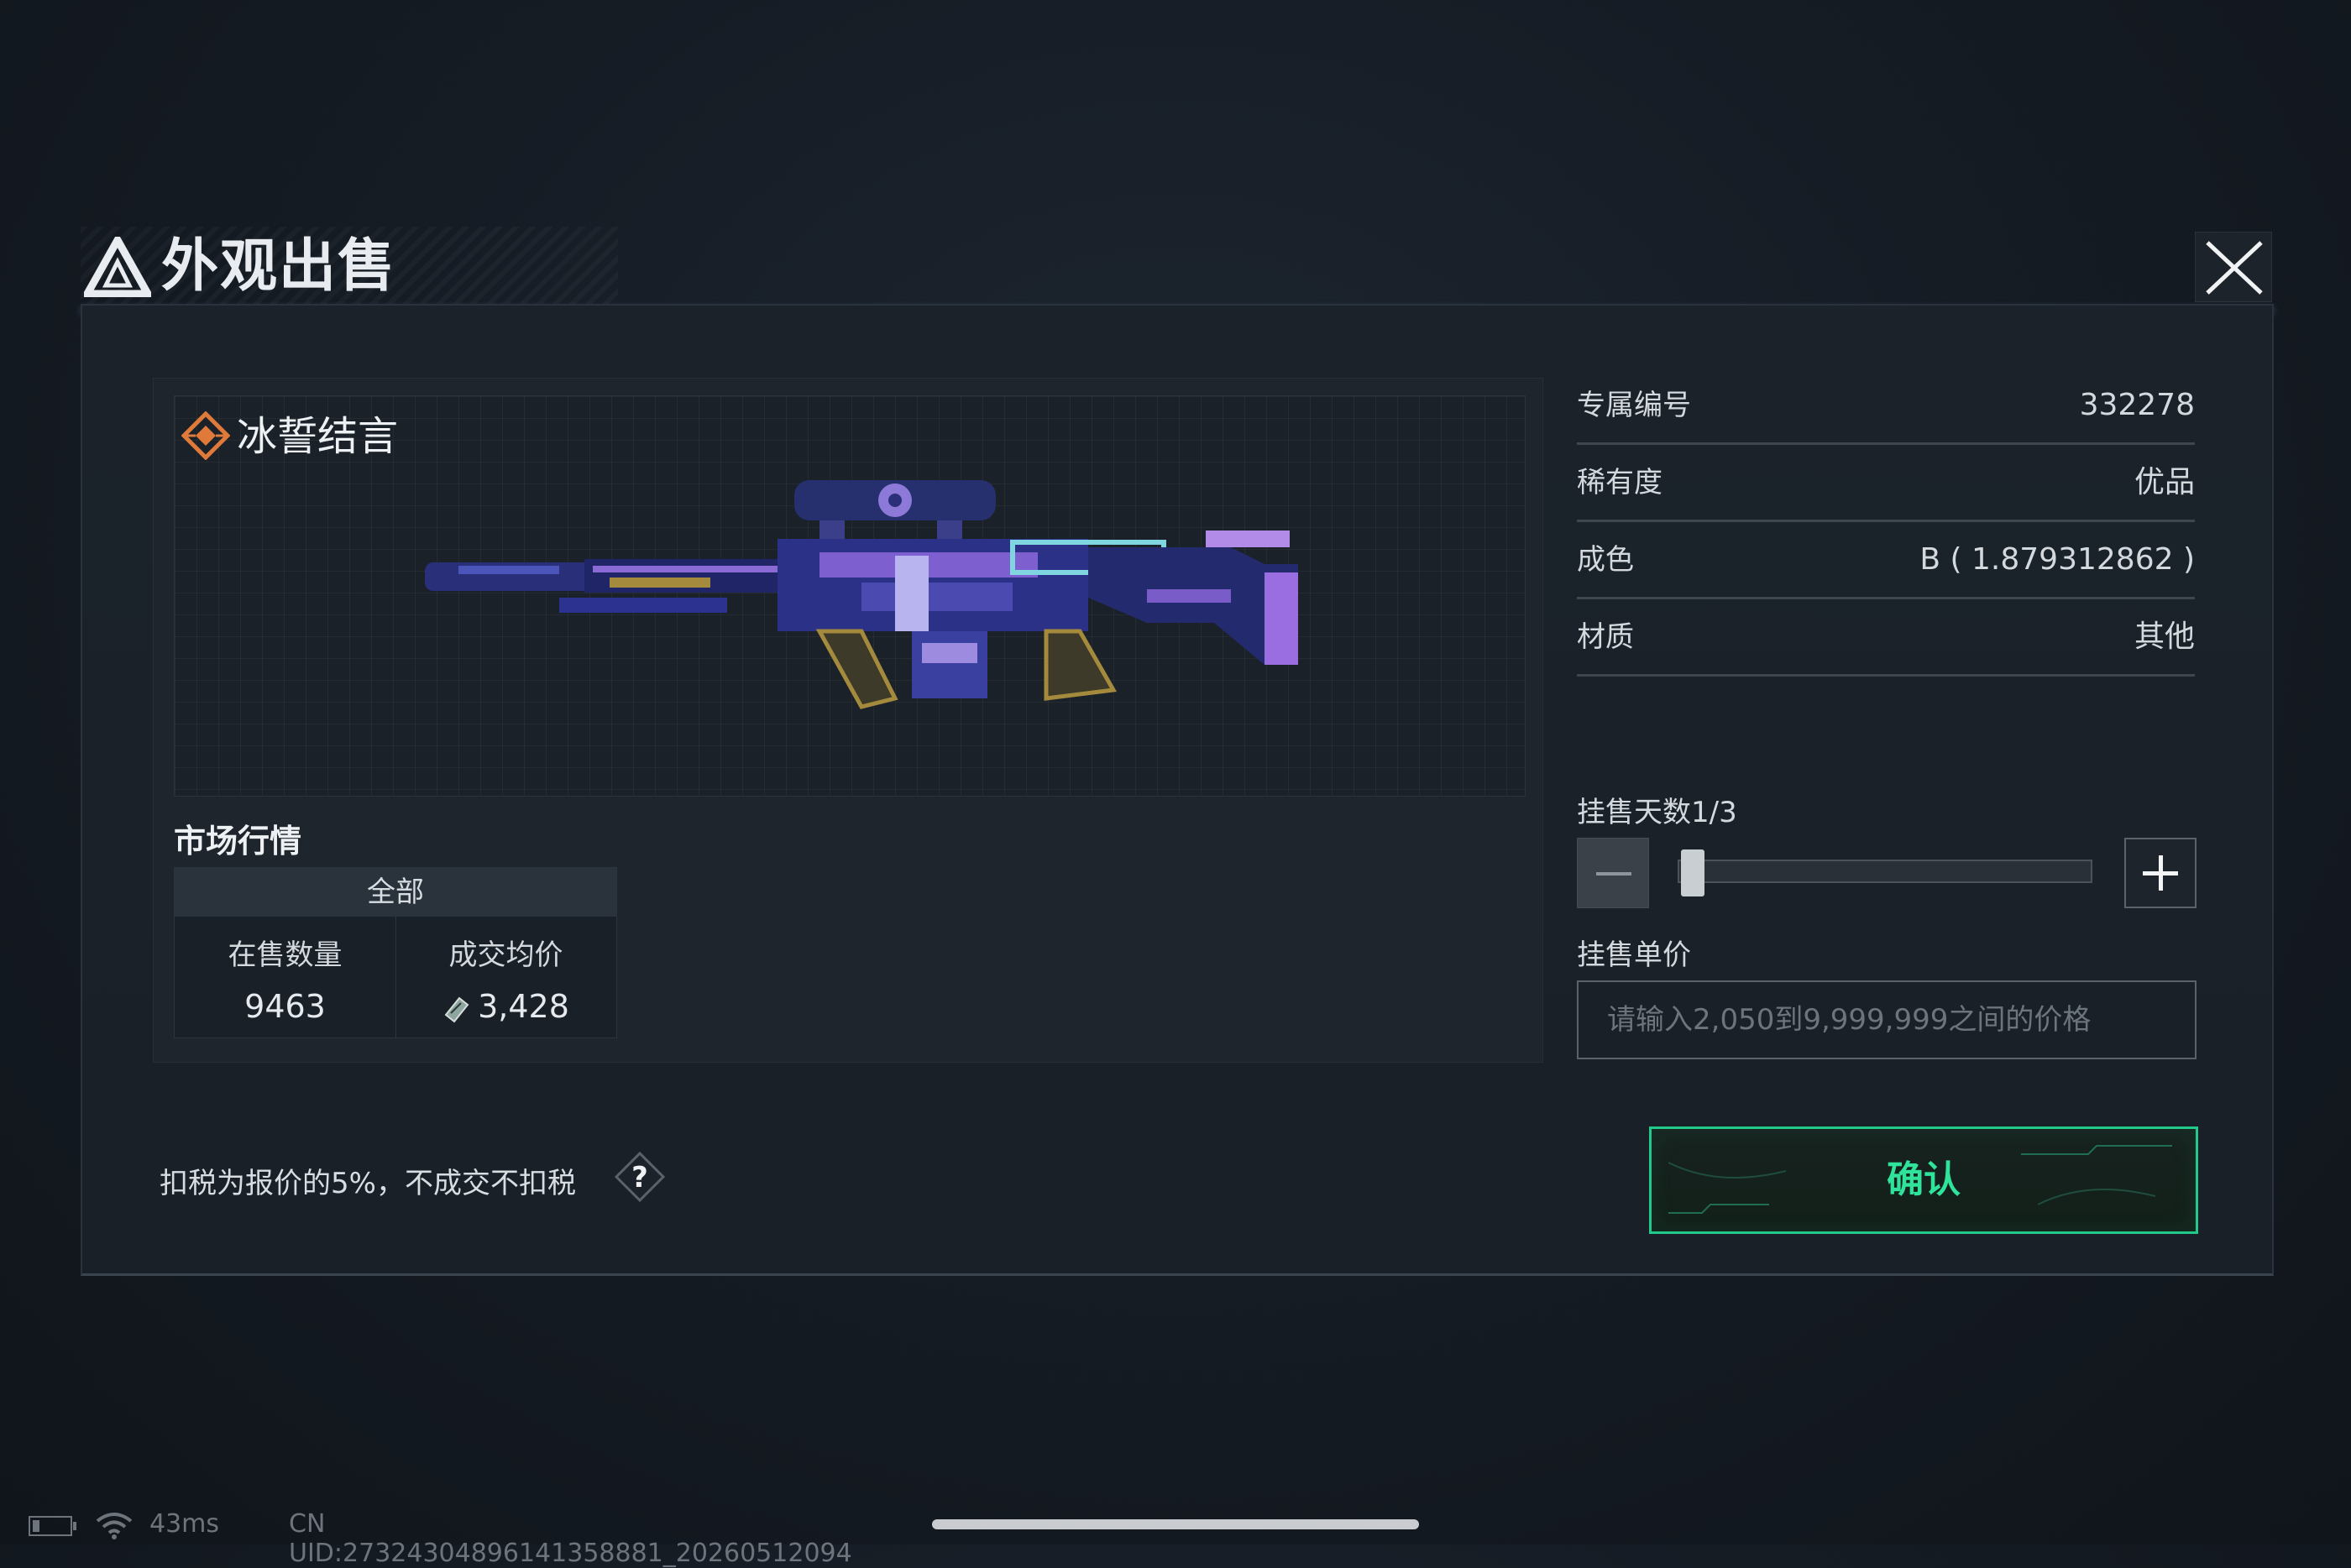 This screenshot has height=1568, width=2351. What do you see at coordinates (368, 1183) in the screenshot?
I see `tax-note: 扣税为报价的5%，不成交不扣税` at bounding box center [368, 1183].